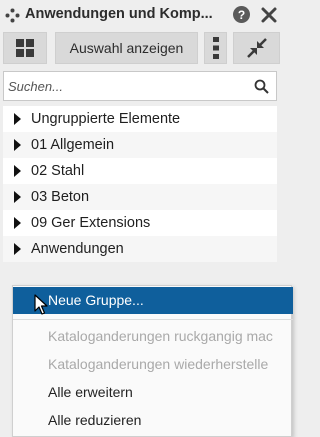 Image resolution: width=320 pixels, height=437 pixels. Describe the element at coordinates (140, 197) in the screenshot. I see `tree-item-beton: 03 Beton` at that location.